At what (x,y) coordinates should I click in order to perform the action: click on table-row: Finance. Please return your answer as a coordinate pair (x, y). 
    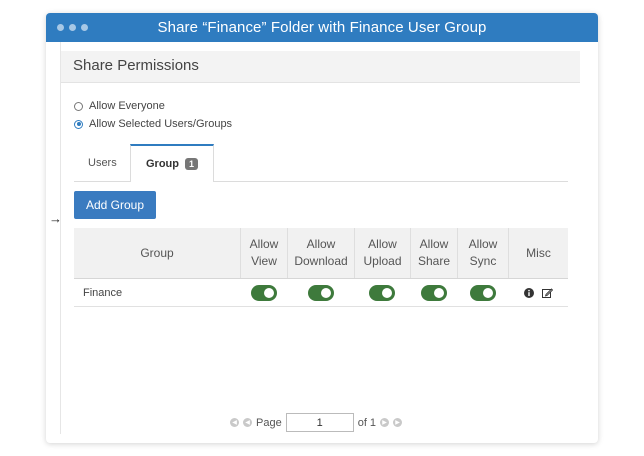
    Looking at the image, I should click on (321, 293).